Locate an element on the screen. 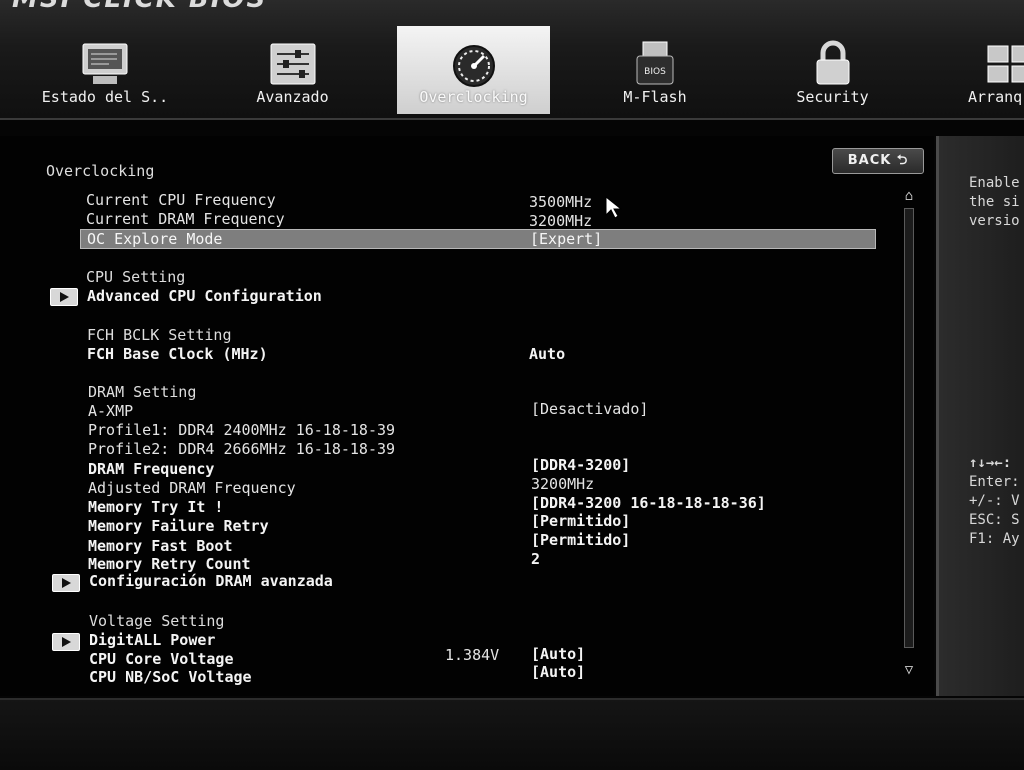  cpu-core-voltage-reading: 1.384V is located at coordinates (472, 655).